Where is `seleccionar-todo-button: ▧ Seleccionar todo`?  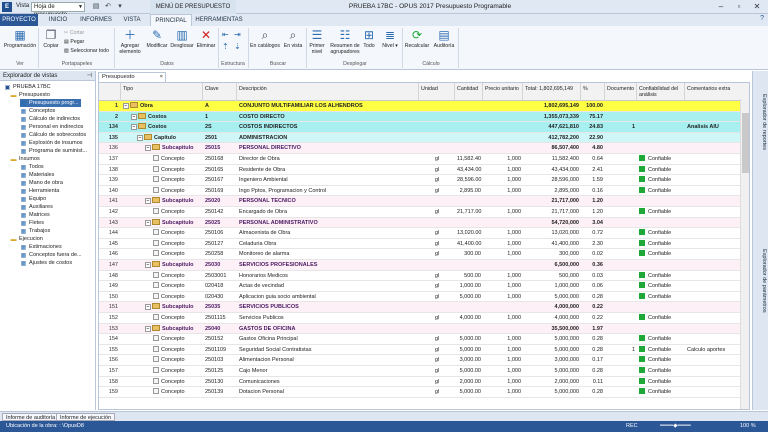
seleccionar-todo-button: ▧ Seleccionar todo is located at coordinates (86, 51).